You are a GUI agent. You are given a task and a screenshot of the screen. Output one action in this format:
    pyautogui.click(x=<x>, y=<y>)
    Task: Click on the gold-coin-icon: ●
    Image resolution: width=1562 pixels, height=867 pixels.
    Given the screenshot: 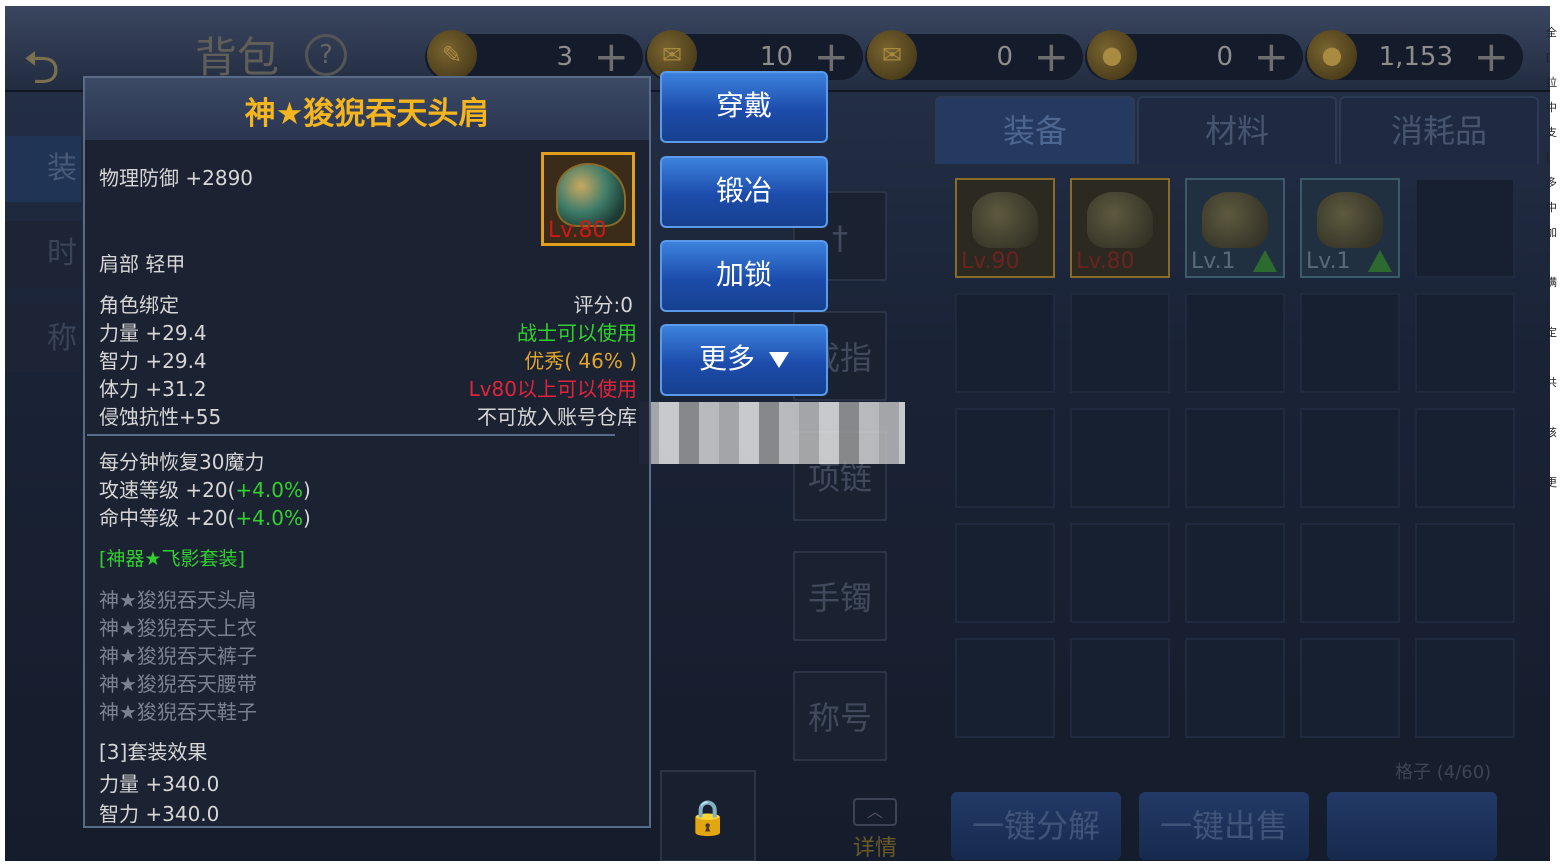 What is the action you would take?
    pyautogui.click(x=1112, y=55)
    